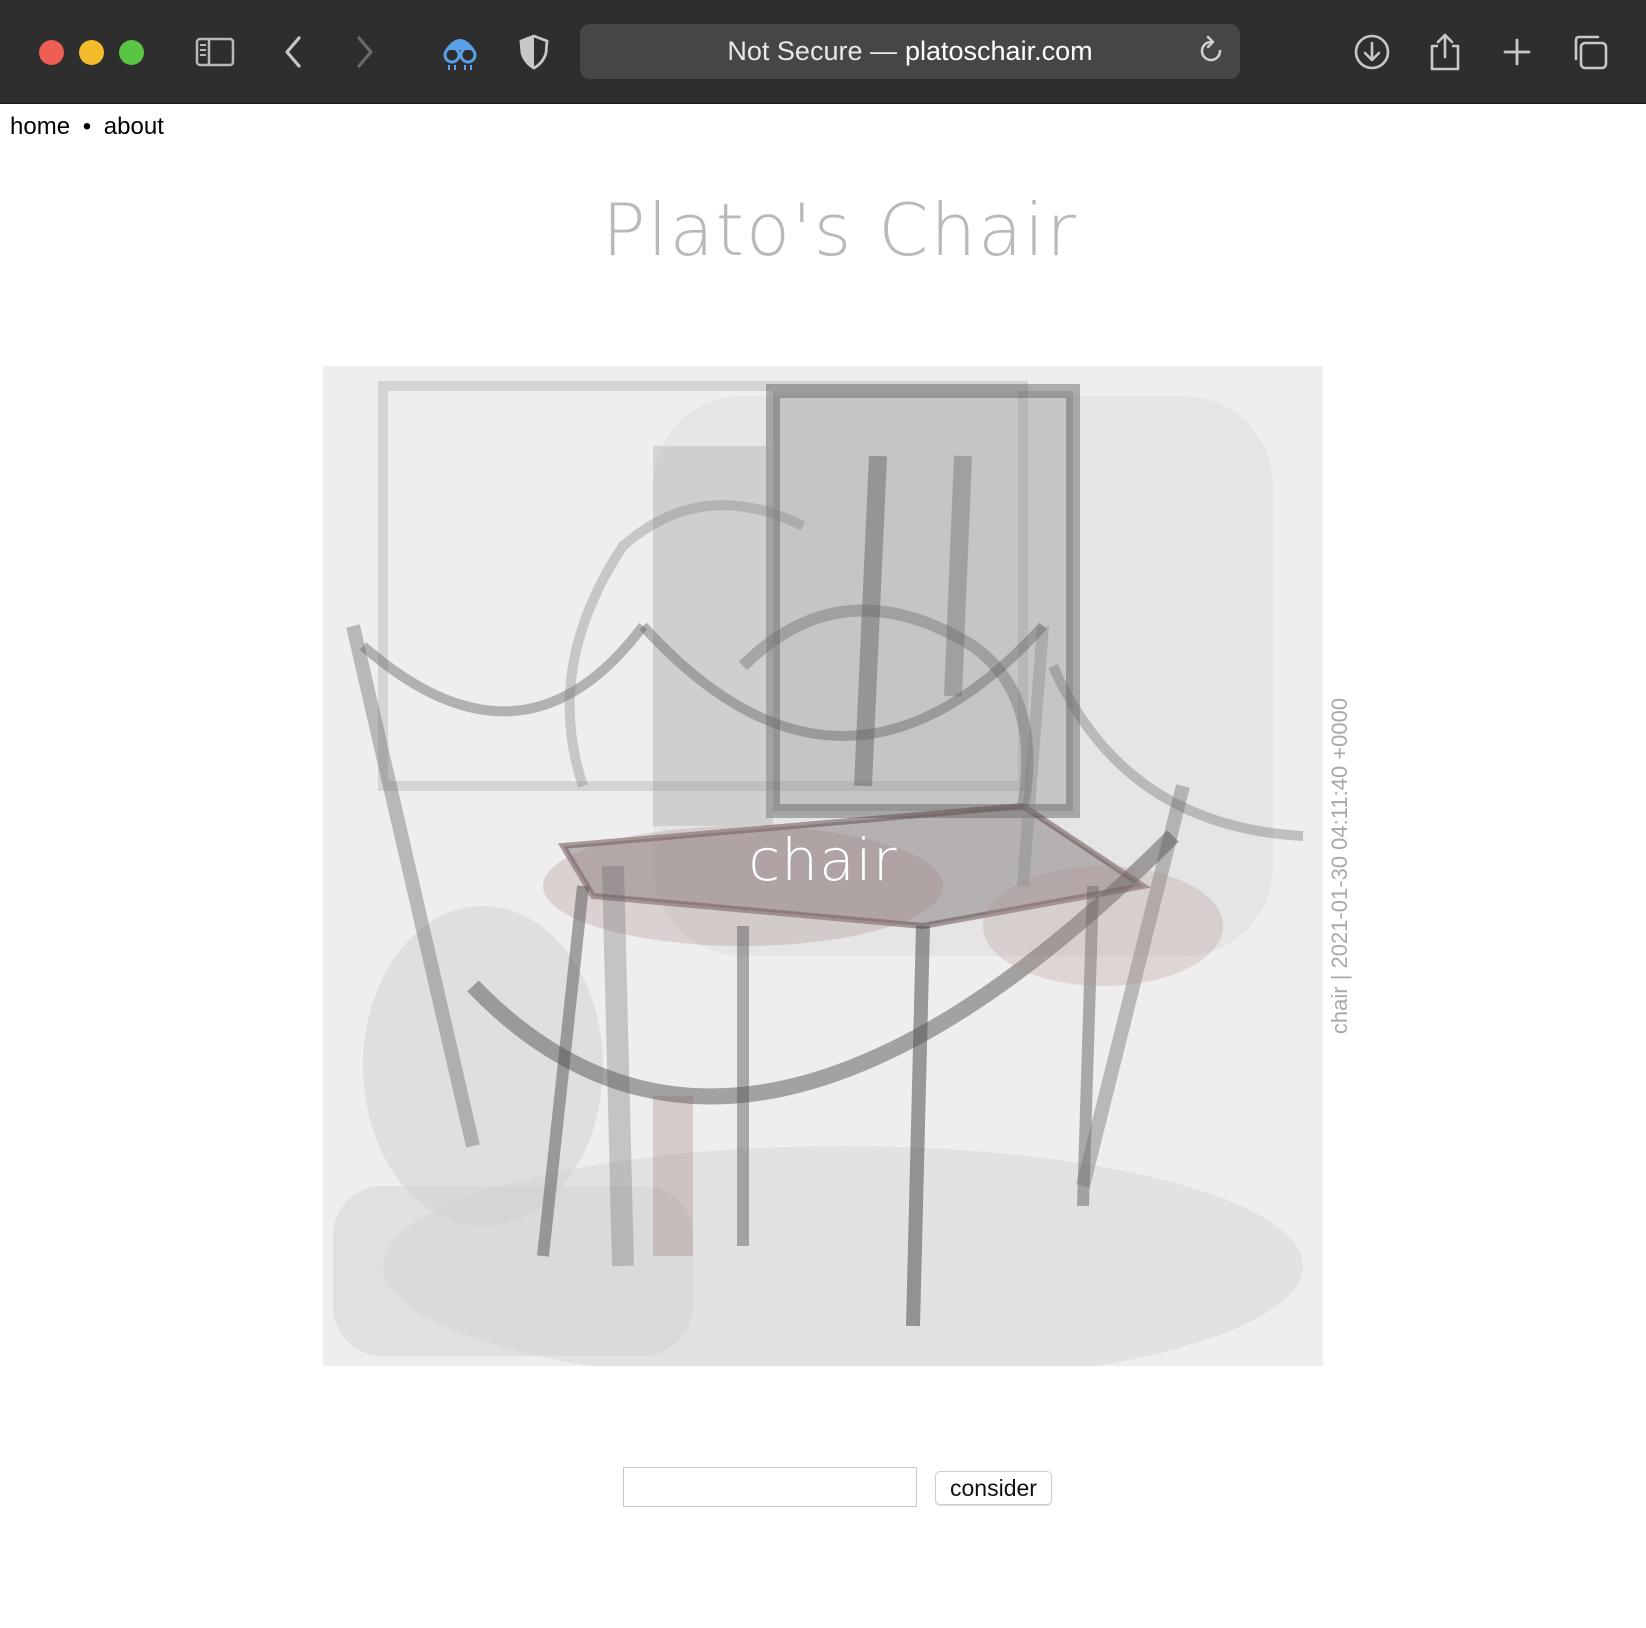 This screenshot has height=1628, width=1646. Describe the element at coordinates (1590, 52) in the screenshot. I see `tab-overview-icon` at that location.